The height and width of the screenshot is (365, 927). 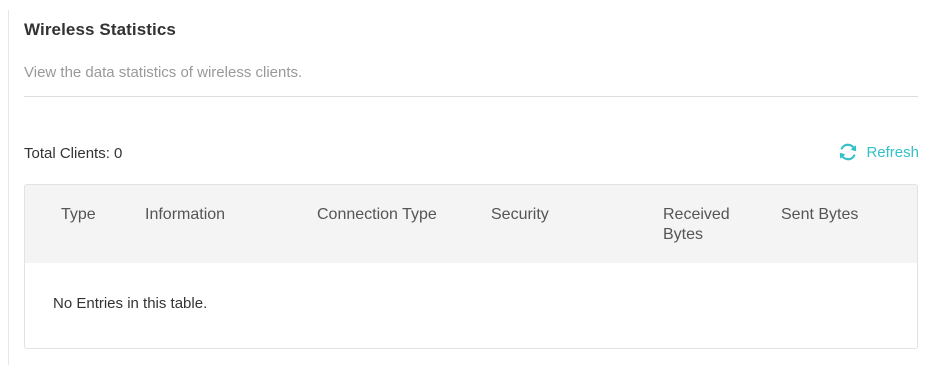 What do you see at coordinates (185, 215) in the screenshot?
I see `column-header-information: Information` at bounding box center [185, 215].